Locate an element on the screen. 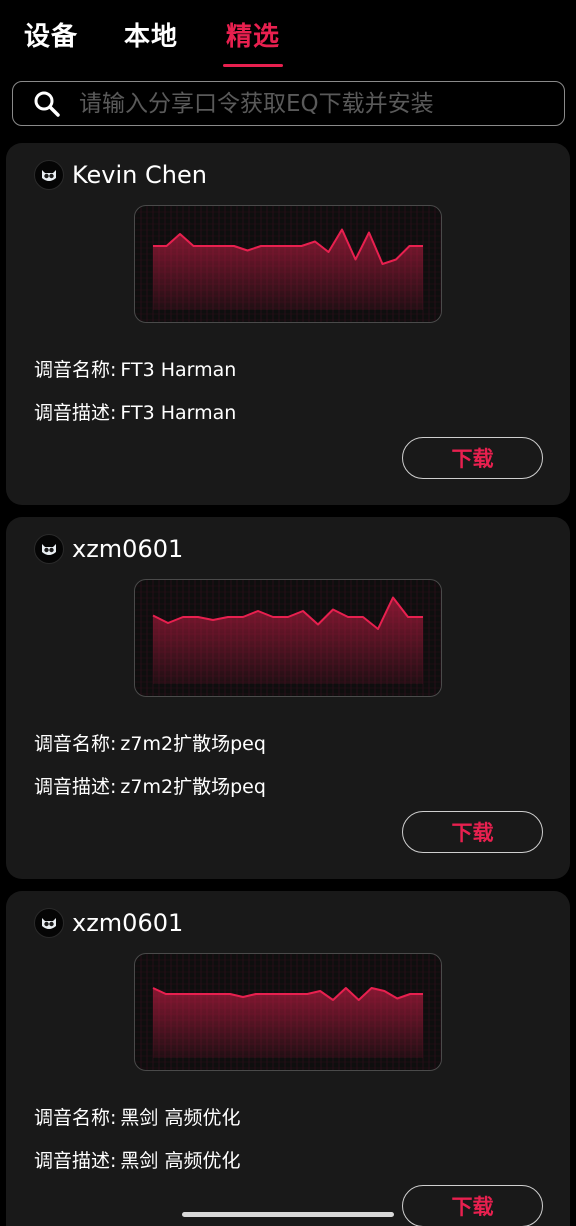 The height and width of the screenshot is (1226, 576). tuning-name-row: 调音名称: 黑剑 高频优化 is located at coordinates (137, 1116).